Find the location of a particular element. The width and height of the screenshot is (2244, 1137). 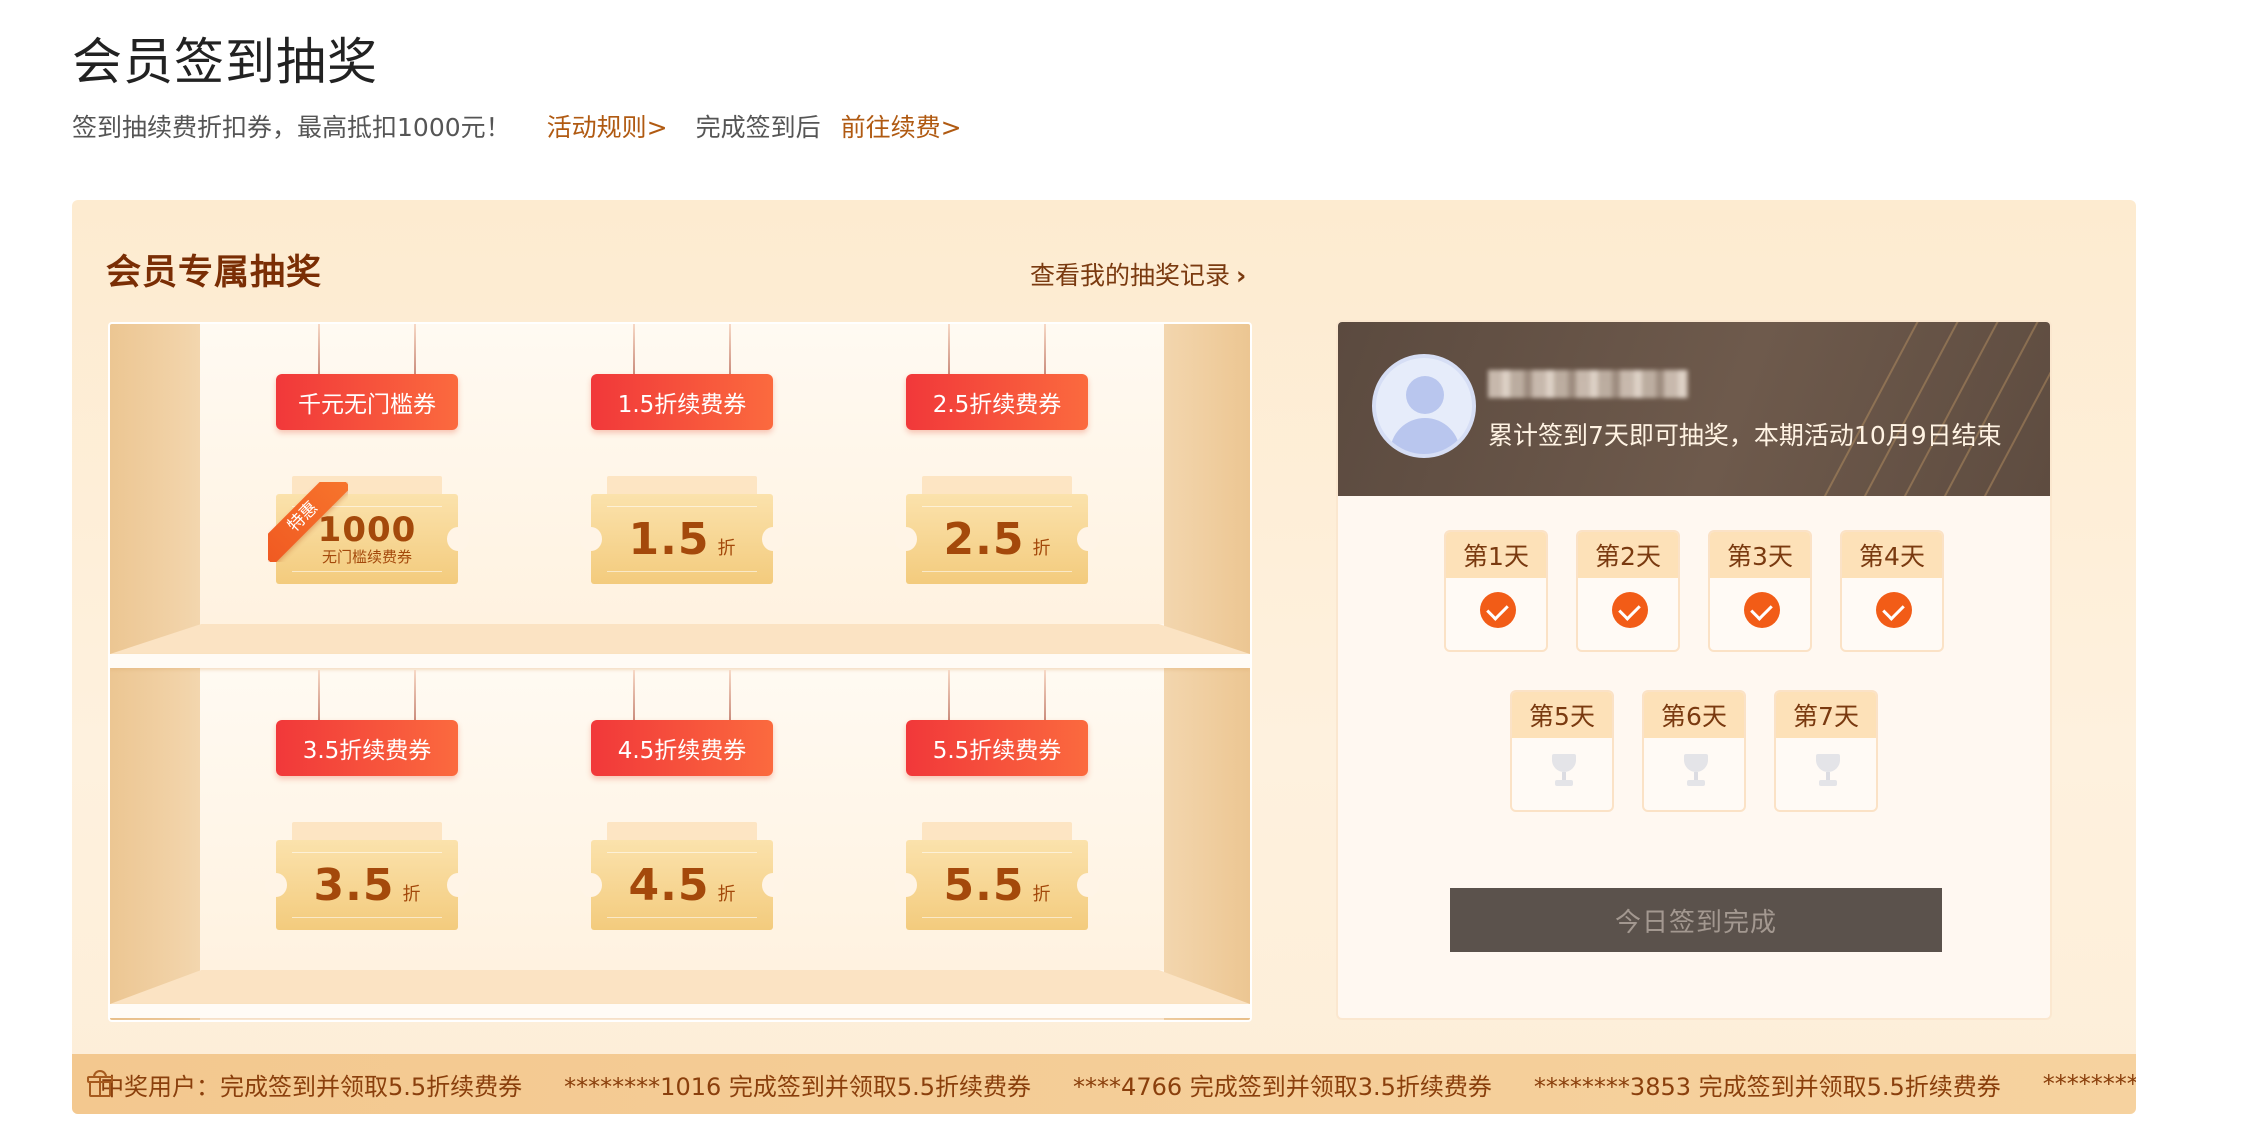

ticker-item: ********364 is located at coordinates (2089, 1084).